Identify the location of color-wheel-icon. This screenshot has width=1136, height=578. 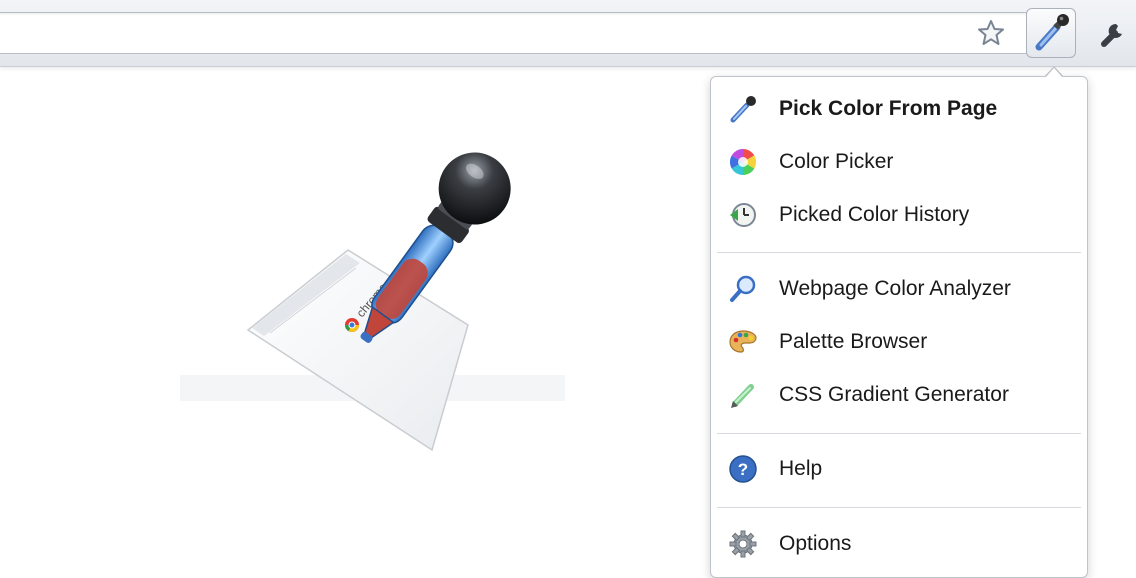
(743, 162).